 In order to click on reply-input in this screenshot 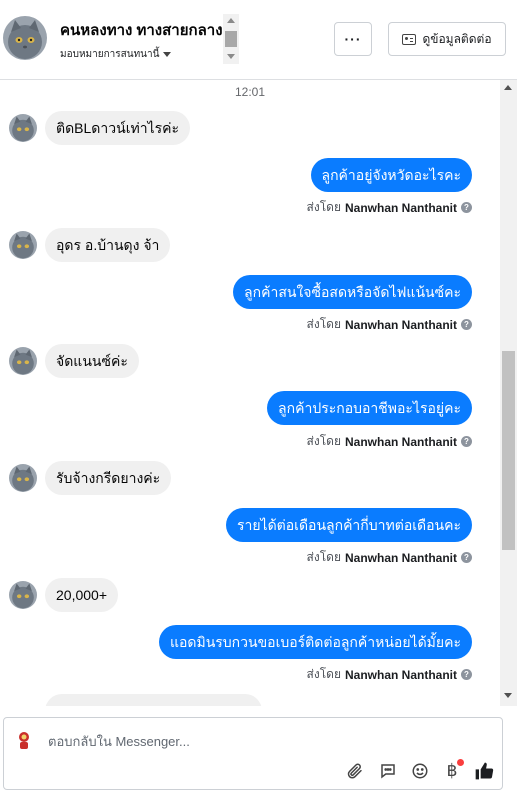, I will do `click(248, 741)`.